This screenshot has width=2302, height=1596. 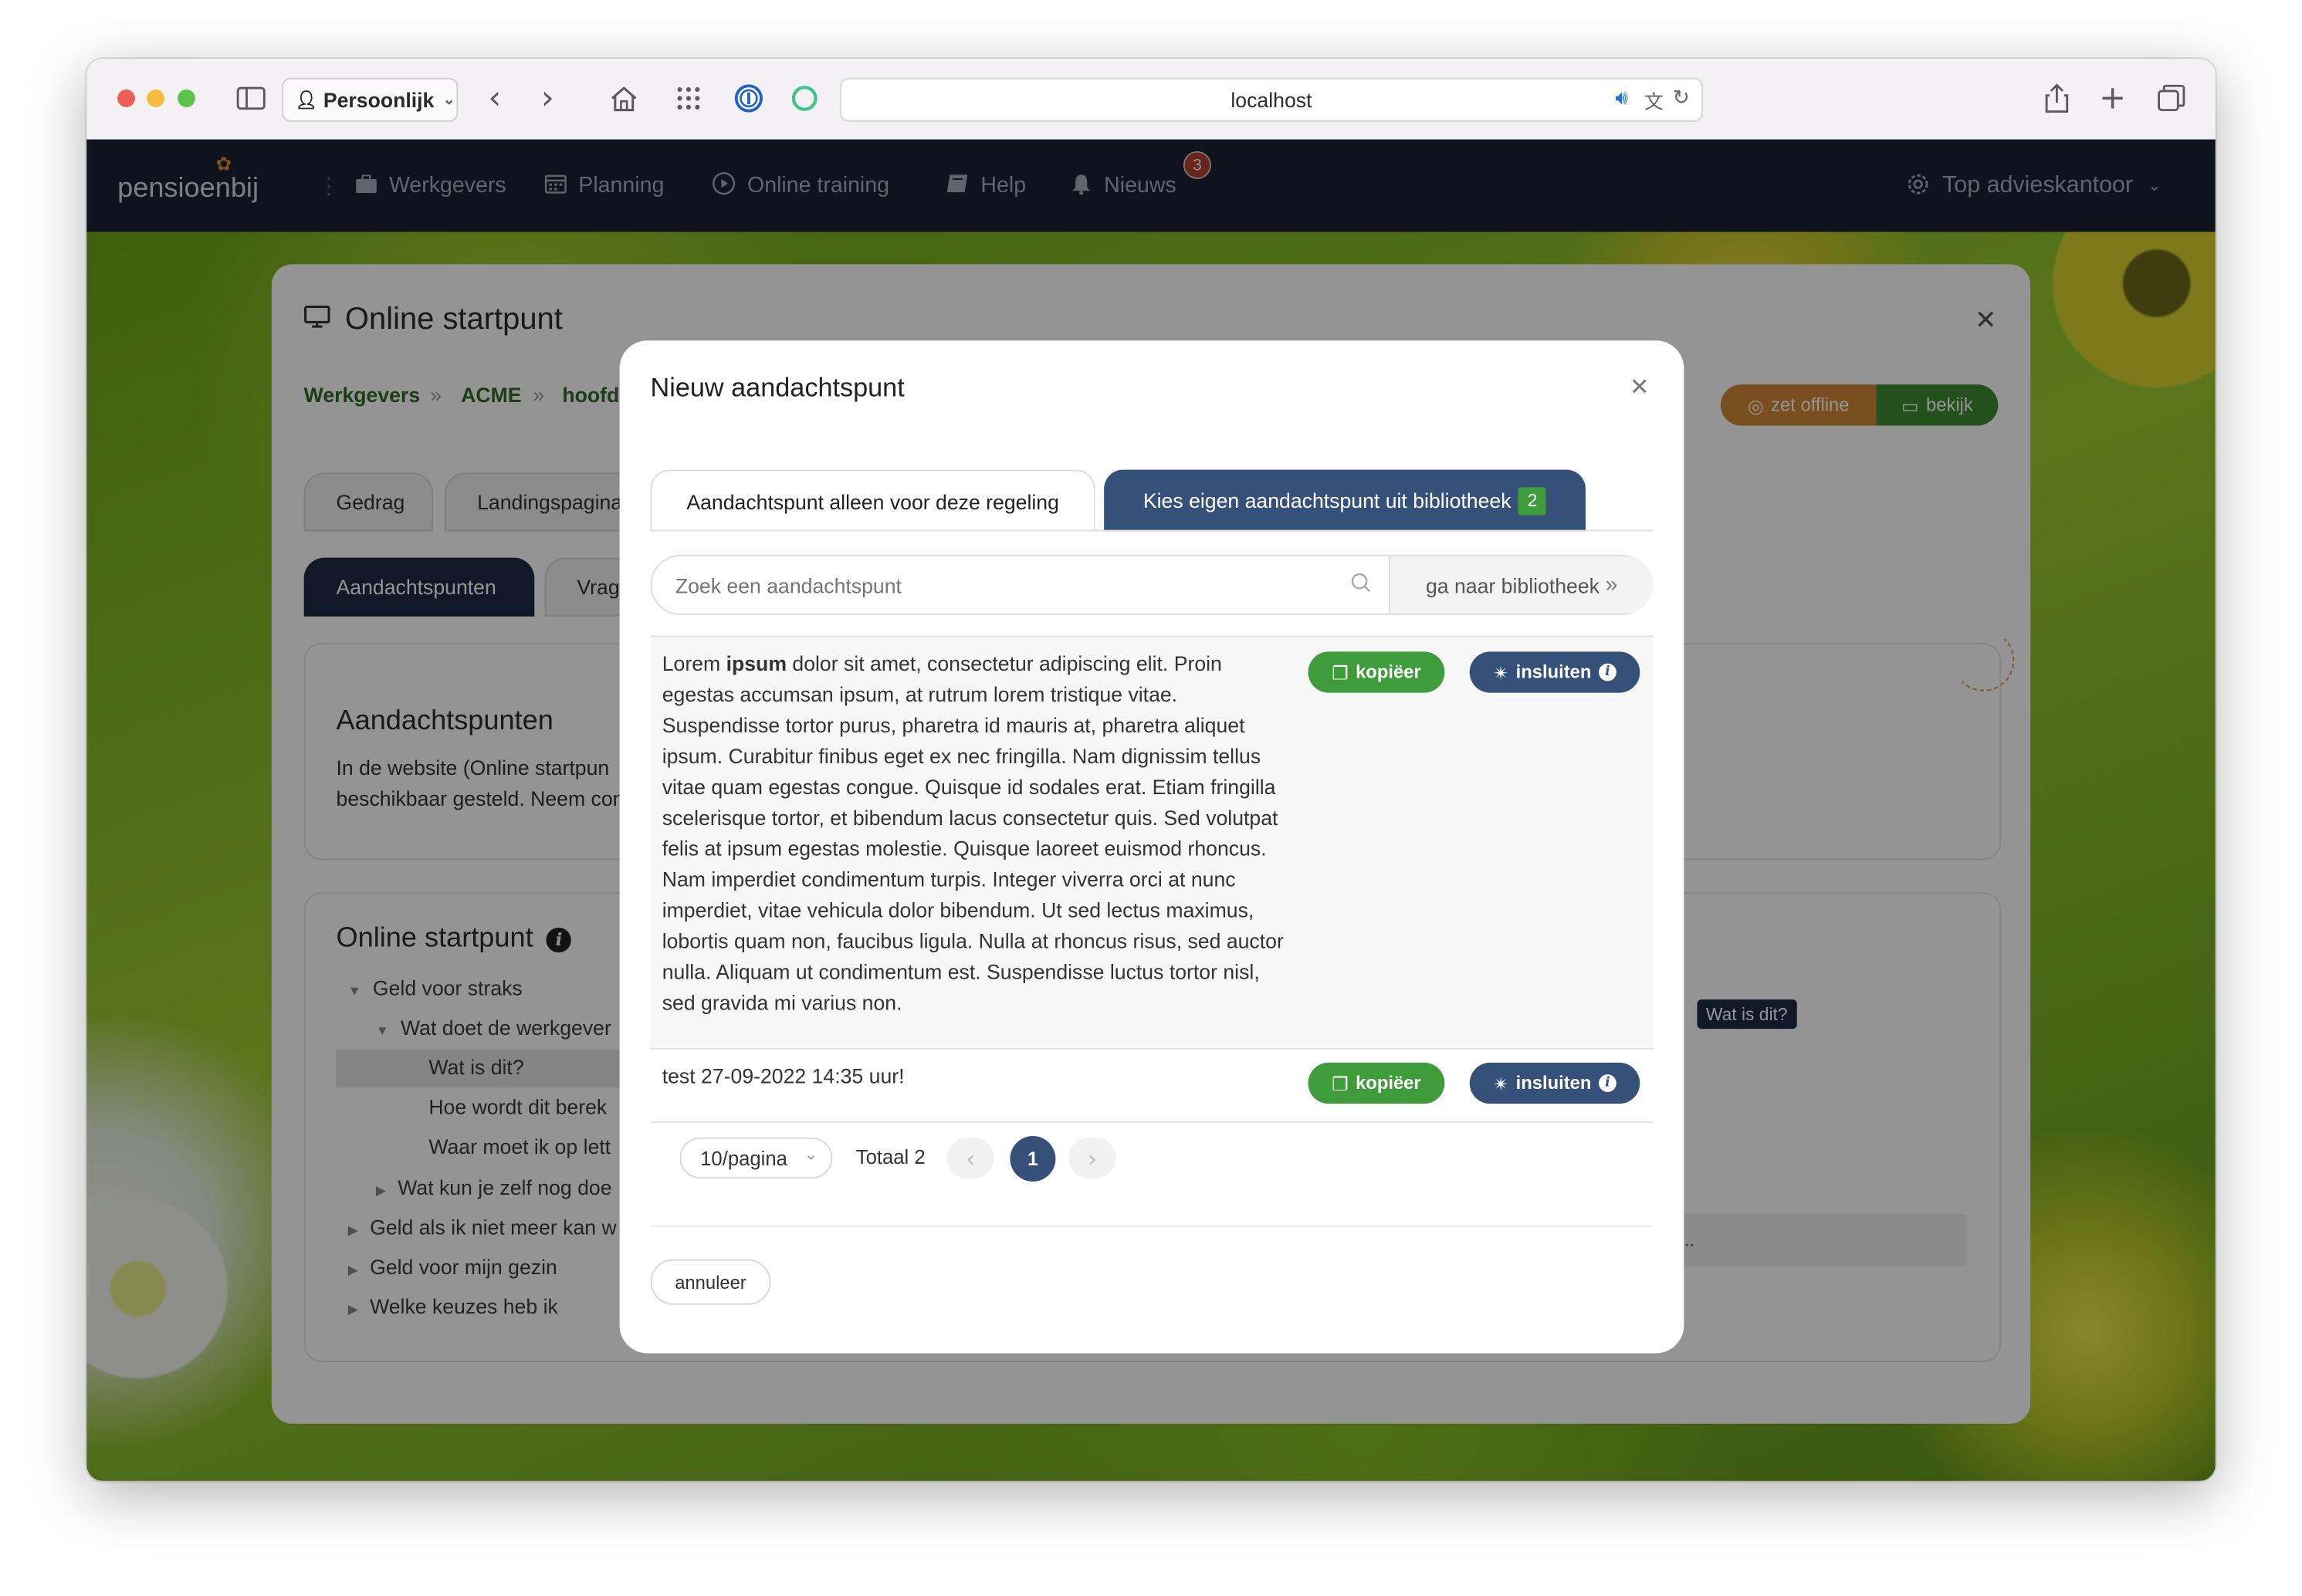 I want to click on close-icon: ✕, so click(x=1639, y=387).